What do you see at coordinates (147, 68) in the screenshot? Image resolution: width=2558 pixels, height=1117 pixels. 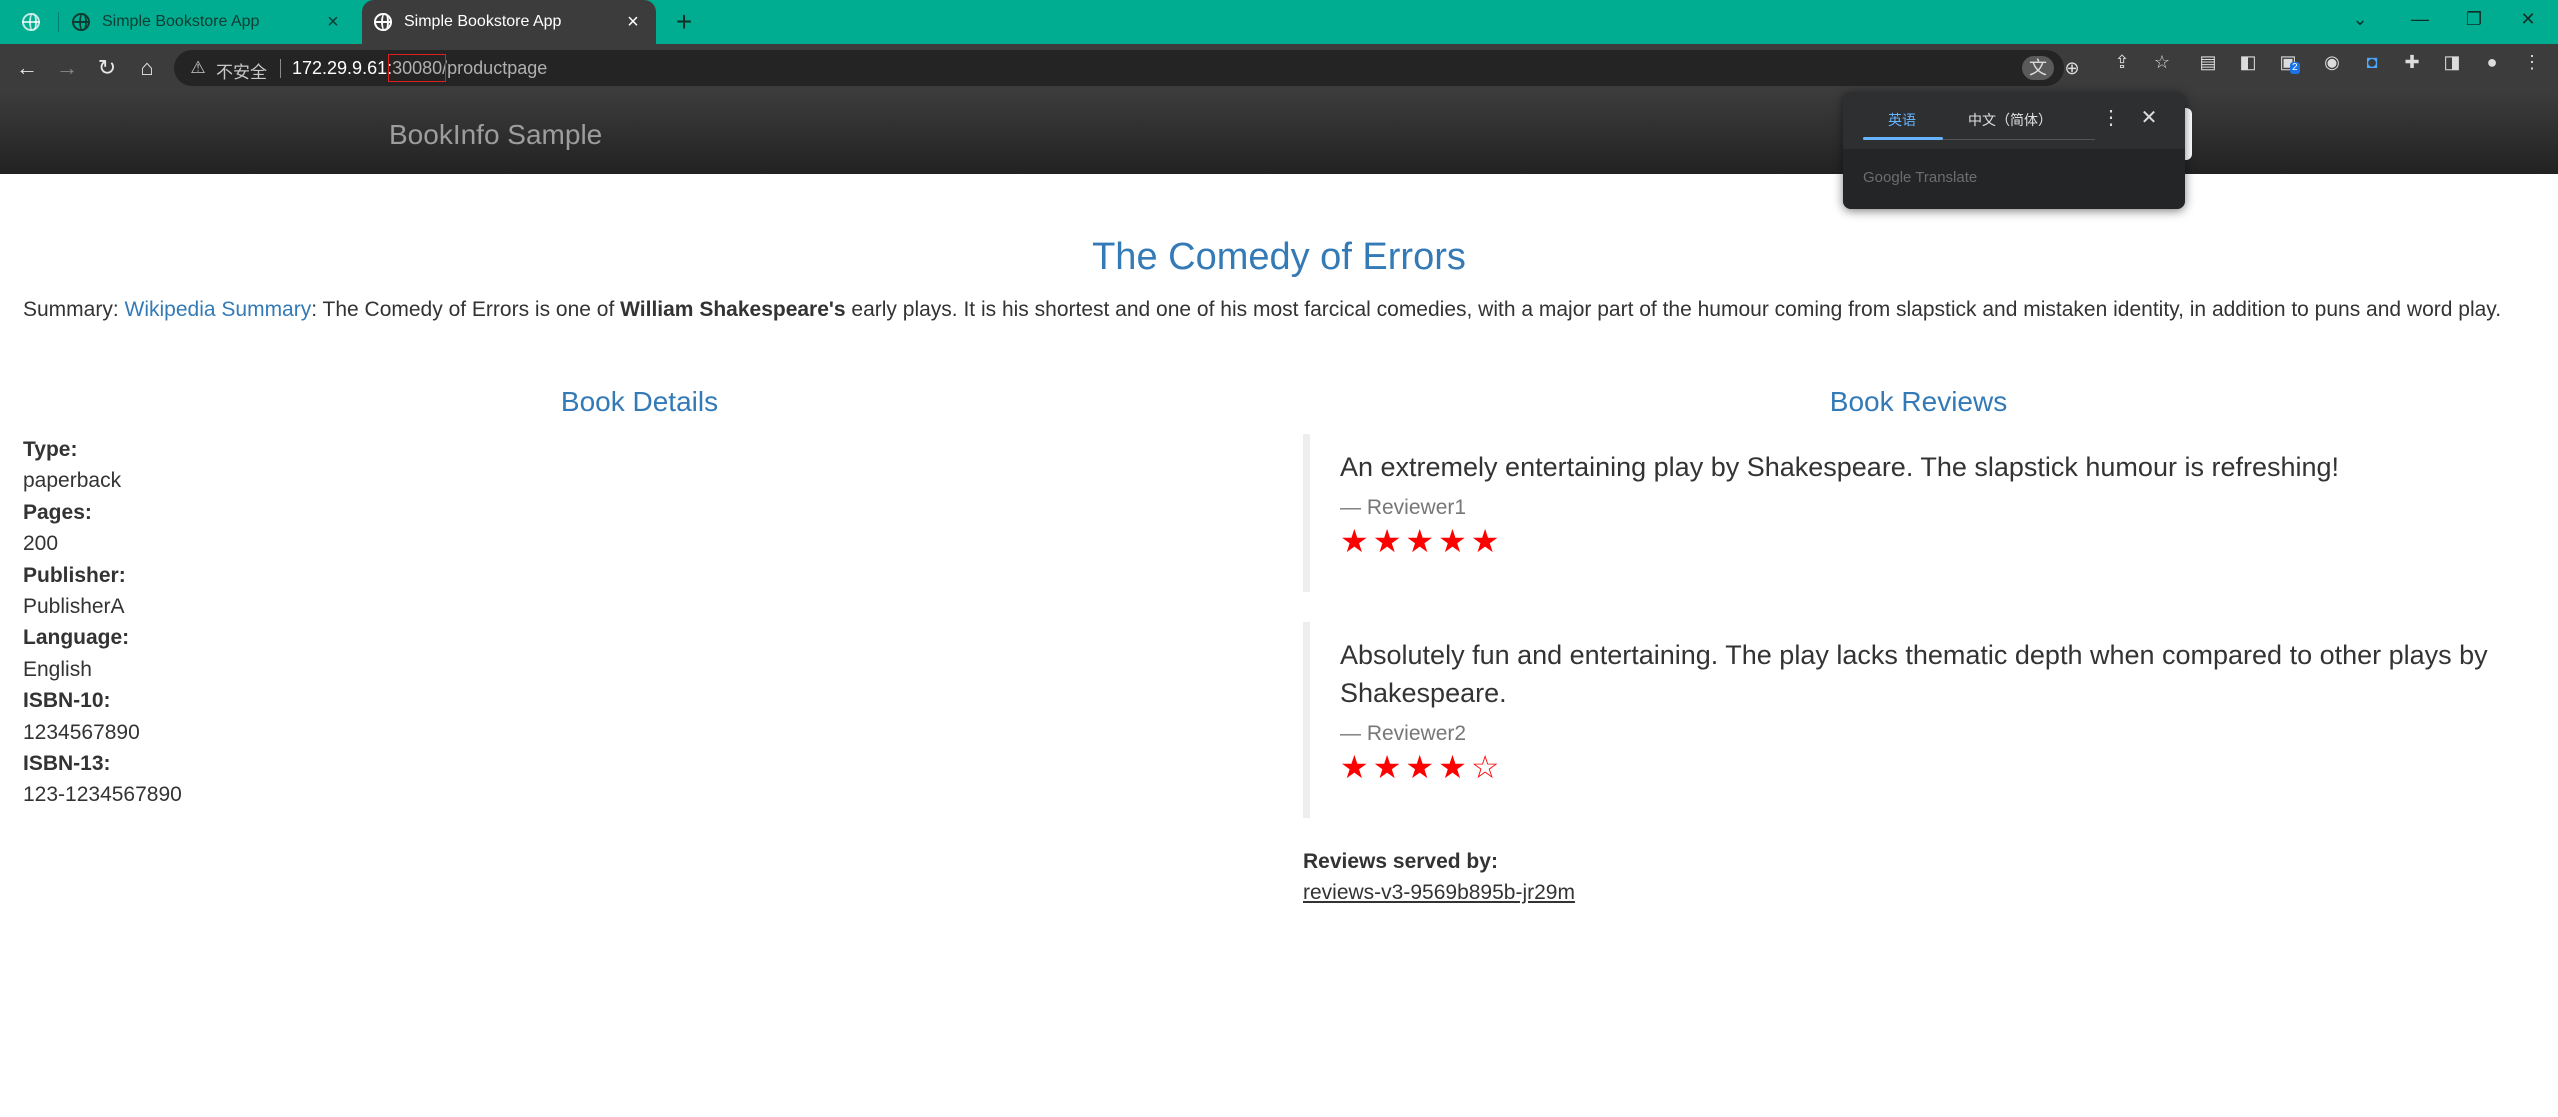 I see `home-icon: ⌂` at bounding box center [147, 68].